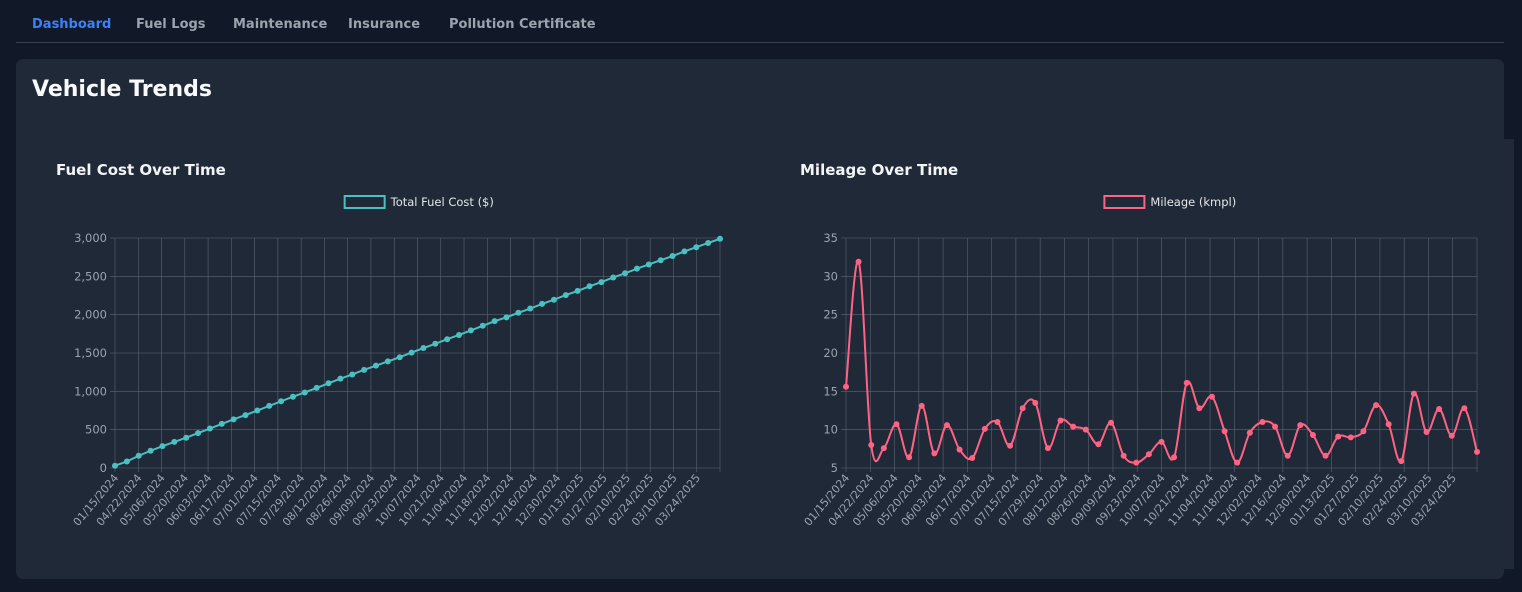 The image size is (1522, 592). Describe the element at coordinates (280, 24) in the screenshot. I see `tab-maintenance: Maintenance` at that location.